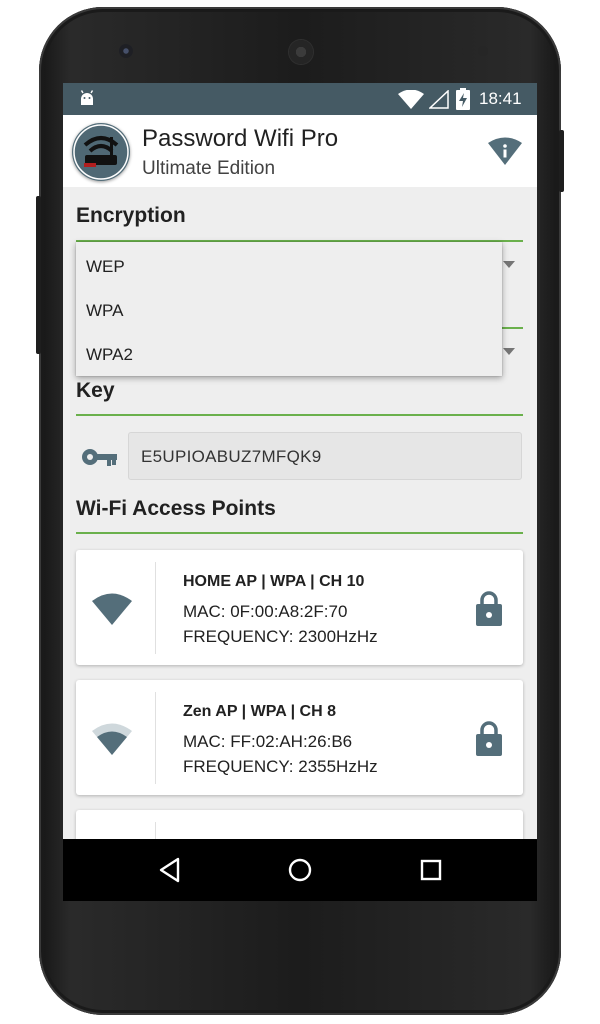 Image resolution: width=600 pixels, height=1024 pixels. What do you see at coordinates (280, 766) in the screenshot?
I see `access-point-frequency: FREQUENCY: 2355HzHz` at bounding box center [280, 766].